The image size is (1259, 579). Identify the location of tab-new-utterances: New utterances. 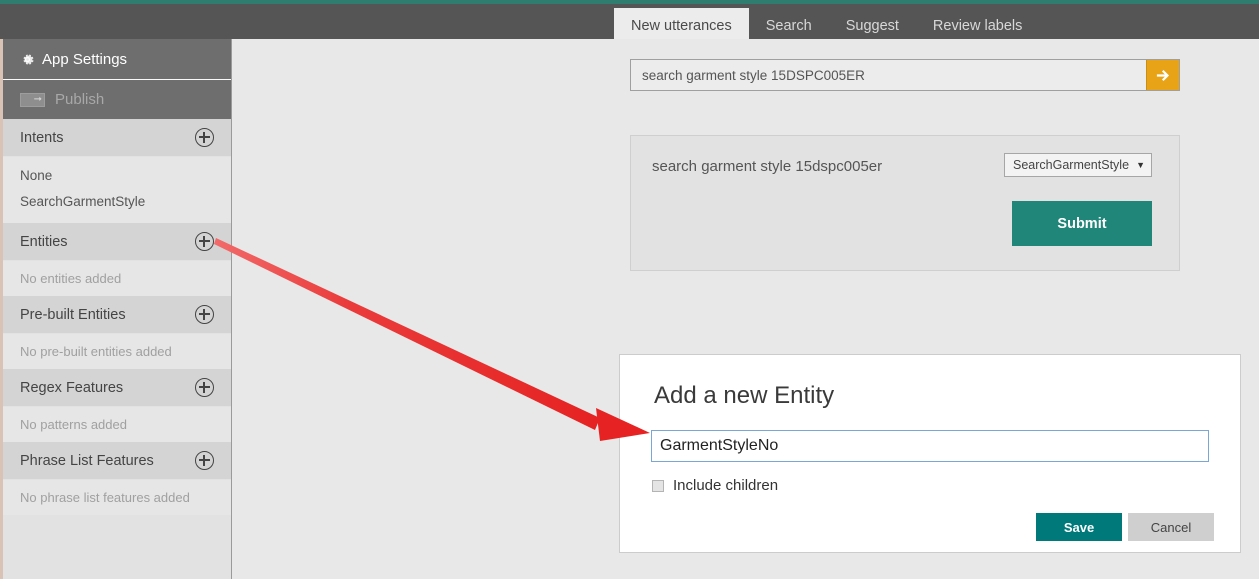
(681, 25).